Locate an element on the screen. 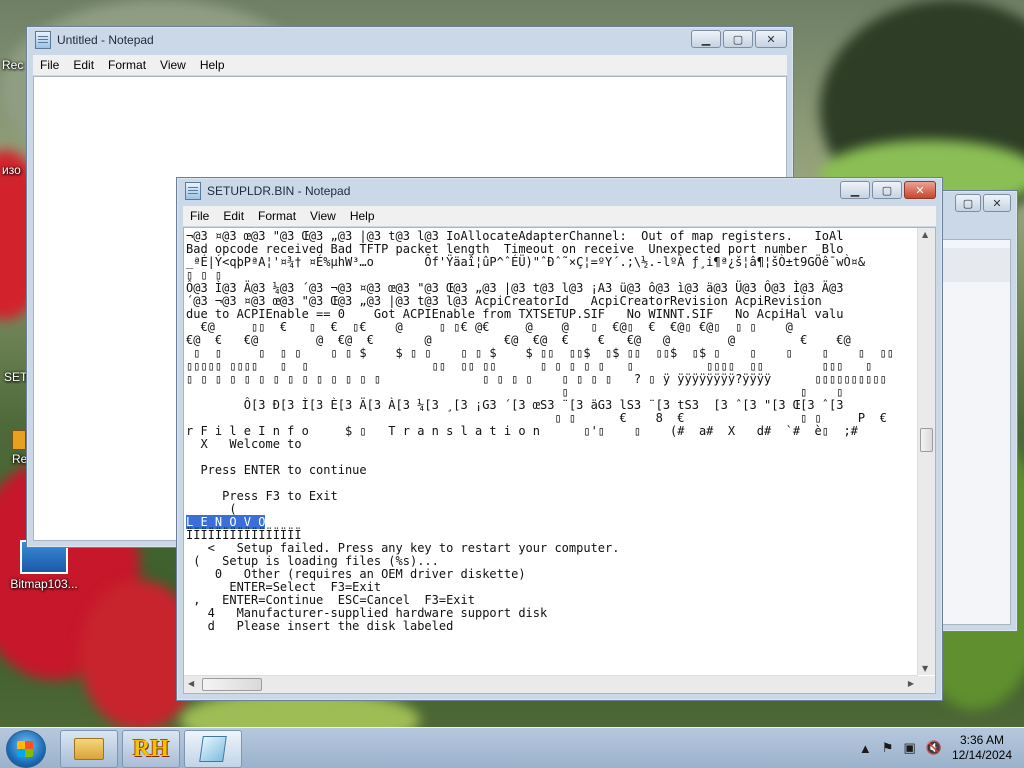 The width and height of the screenshot is (1024, 768). network-icon: ▣ is located at coordinates (909, 748).